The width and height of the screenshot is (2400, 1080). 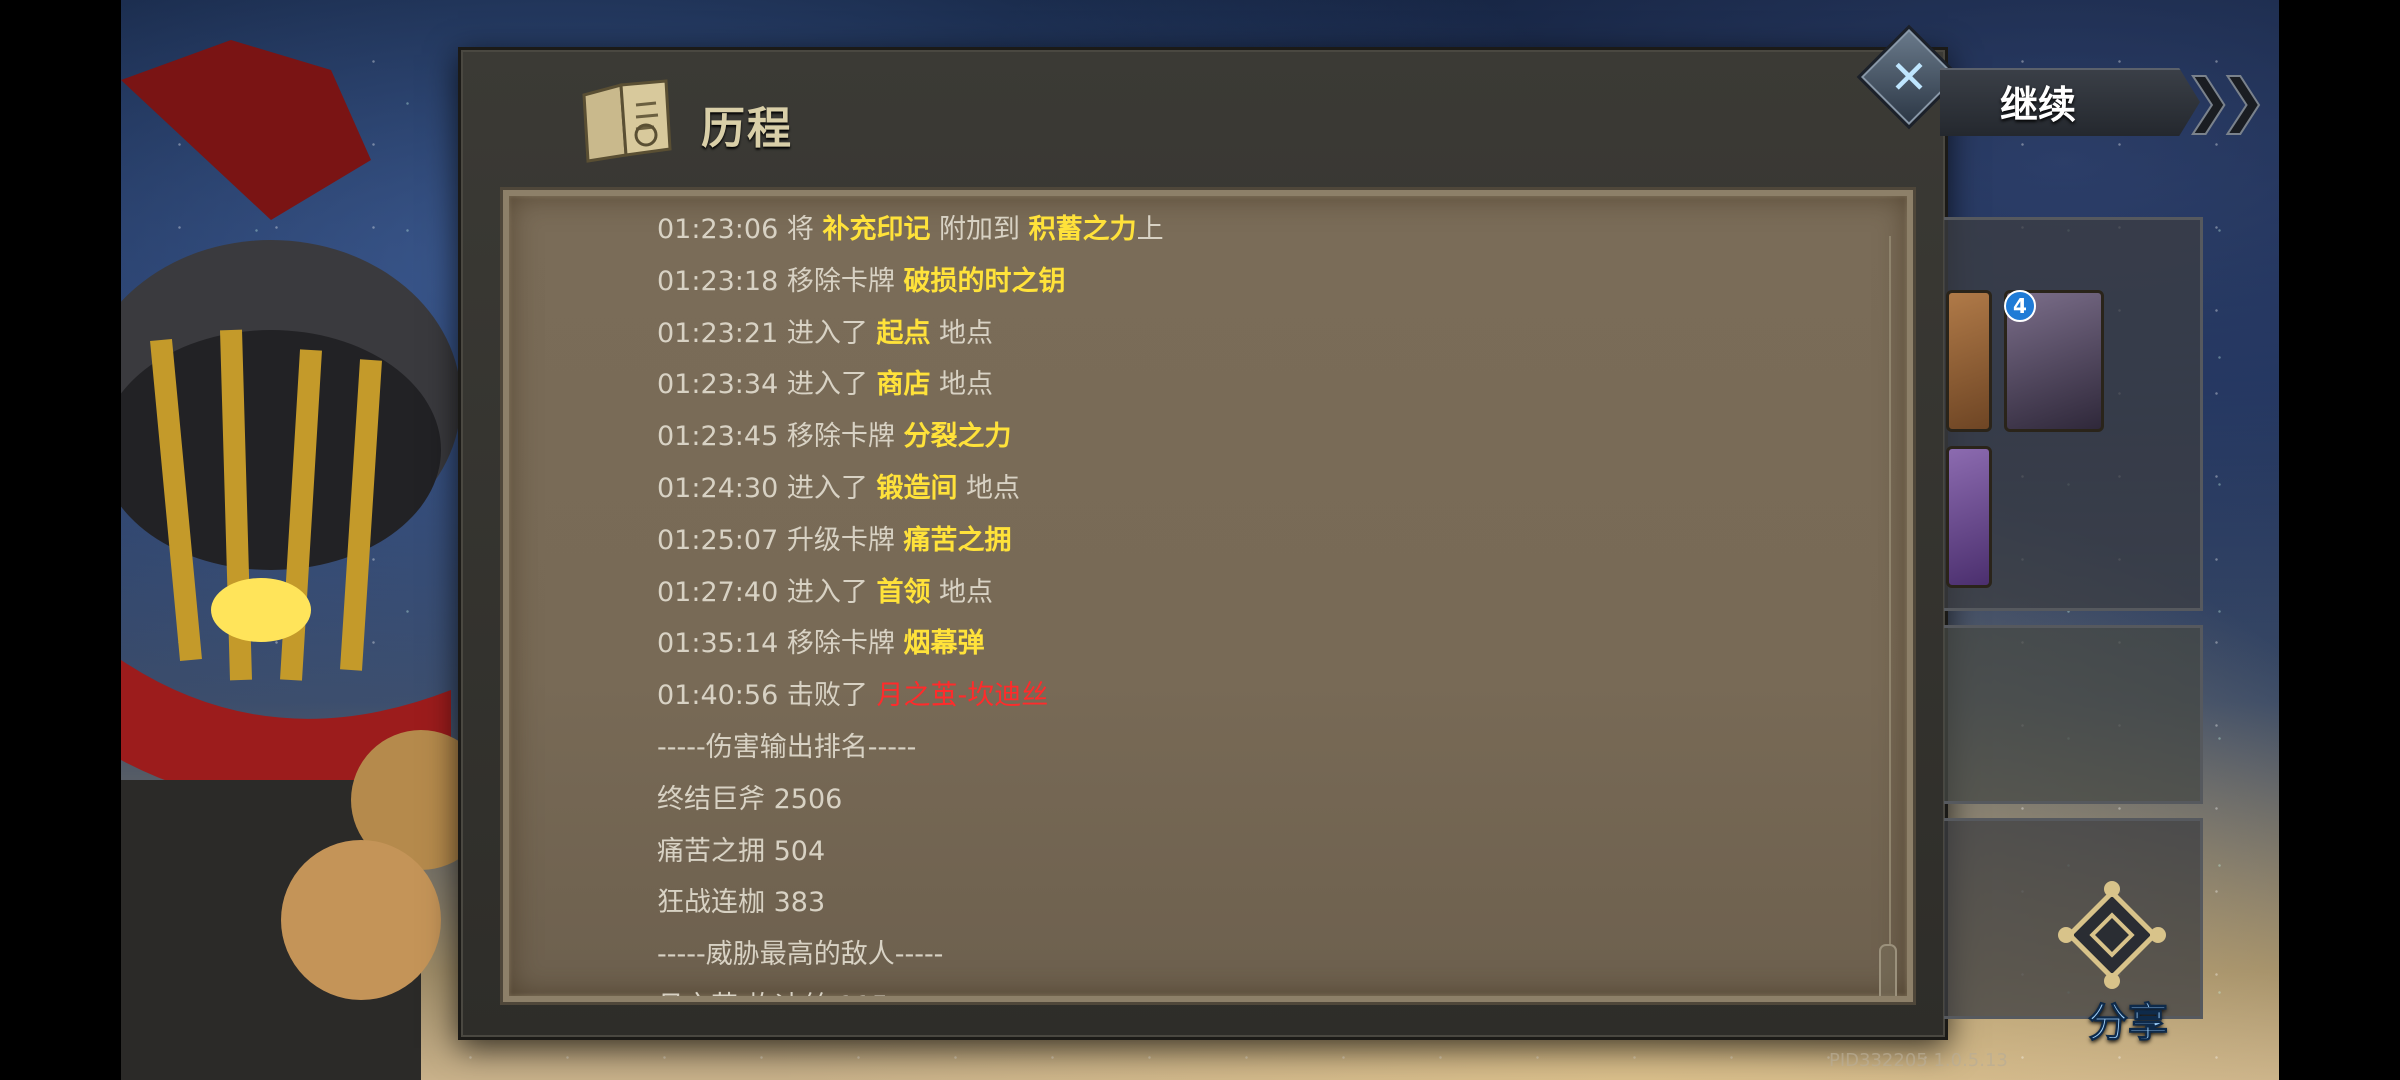 I want to click on log-text: -----伤害输出排名-----, so click(x=787, y=747).